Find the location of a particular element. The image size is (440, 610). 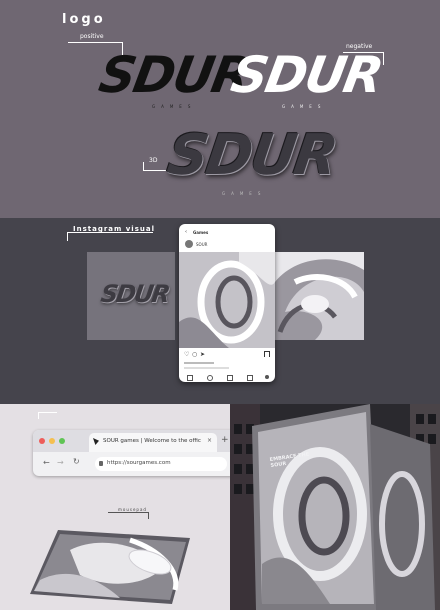

post-image is located at coordinates (227, 300).